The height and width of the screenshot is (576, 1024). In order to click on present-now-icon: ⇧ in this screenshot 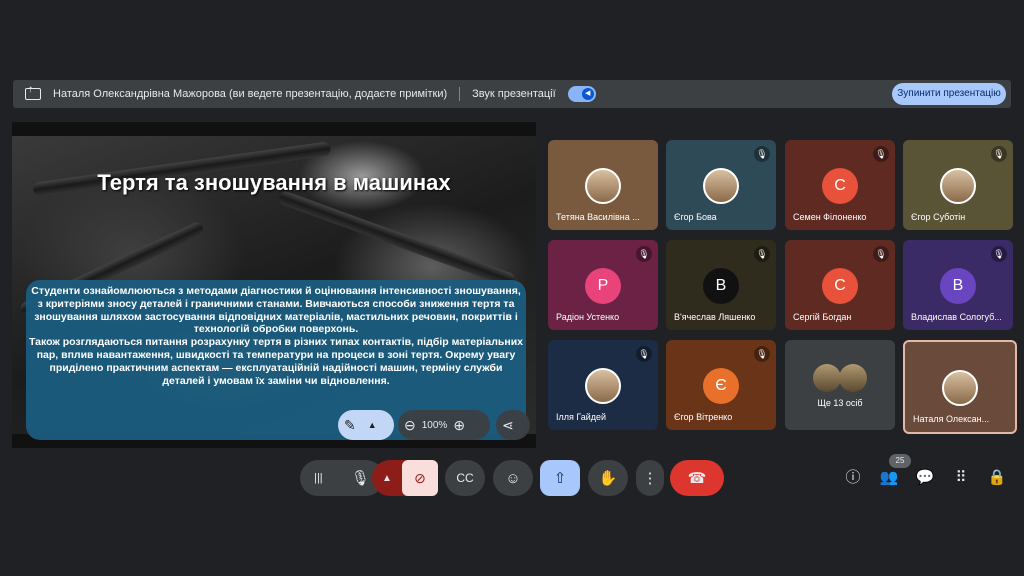, I will do `click(560, 478)`.